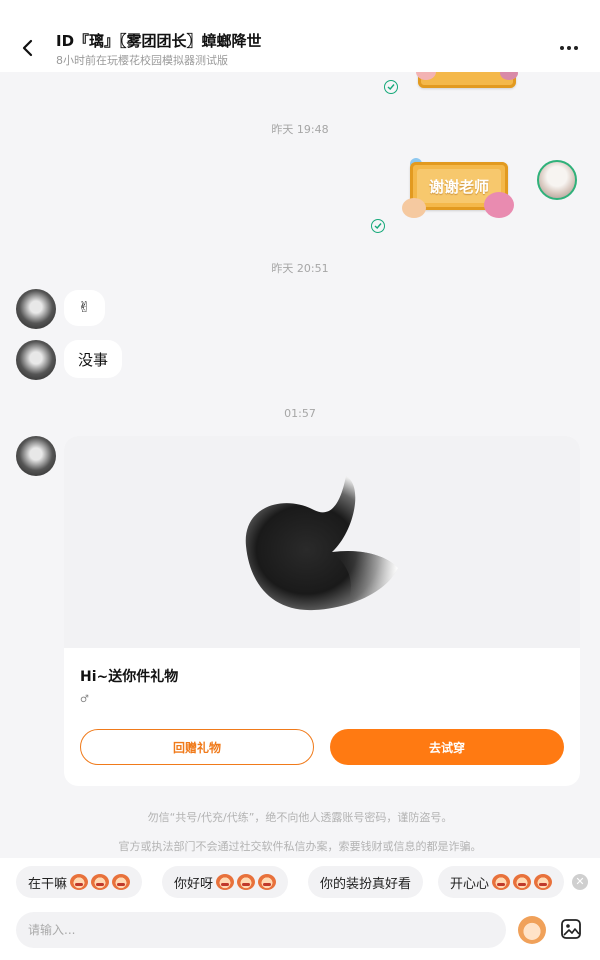 This screenshot has height=960, width=600. What do you see at coordinates (580, 882) in the screenshot?
I see `close-quick-replies-icon: ✕` at bounding box center [580, 882].